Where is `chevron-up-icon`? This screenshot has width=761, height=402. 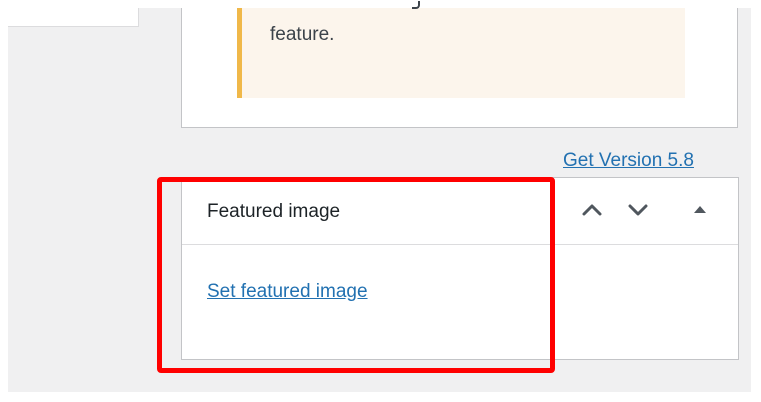 chevron-up-icon is located at coordinates (592, 210).